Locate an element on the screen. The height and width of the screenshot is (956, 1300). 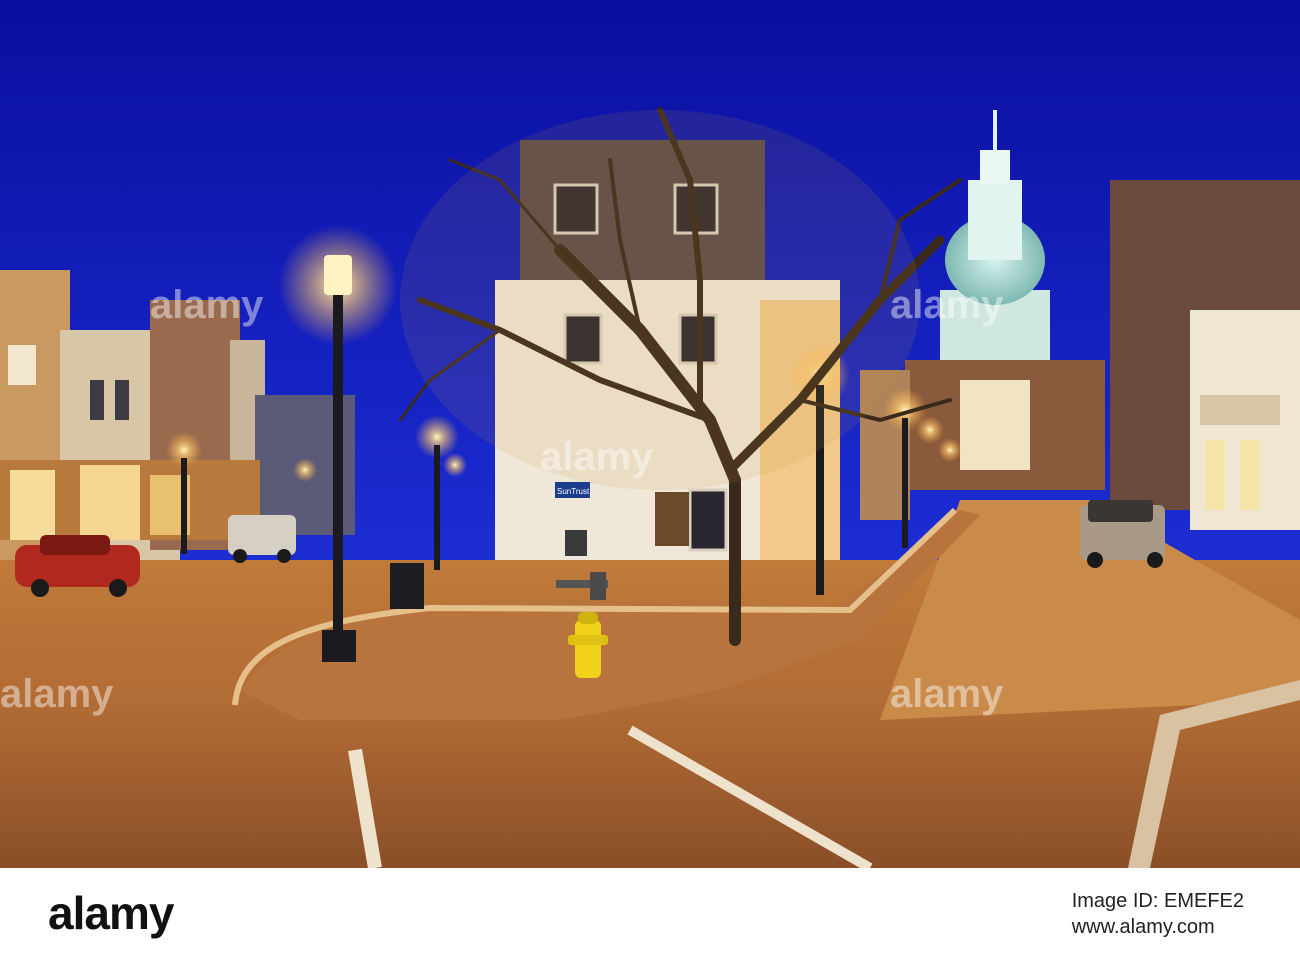
suv-right is located at coordinates (1122, 534).